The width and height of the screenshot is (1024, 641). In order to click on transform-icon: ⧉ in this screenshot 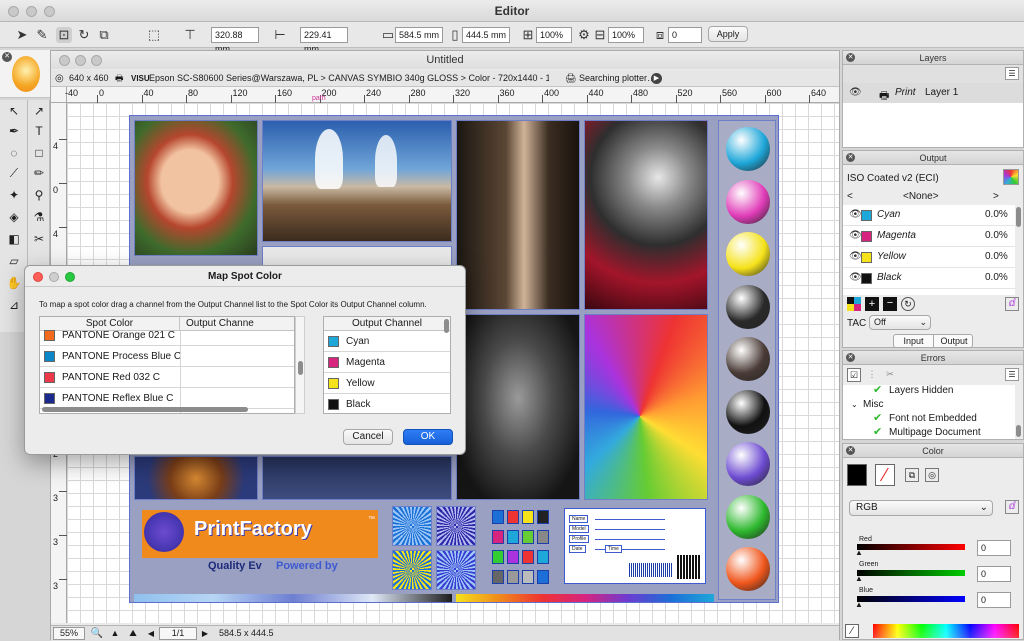, I will do `click(104, 35)`.